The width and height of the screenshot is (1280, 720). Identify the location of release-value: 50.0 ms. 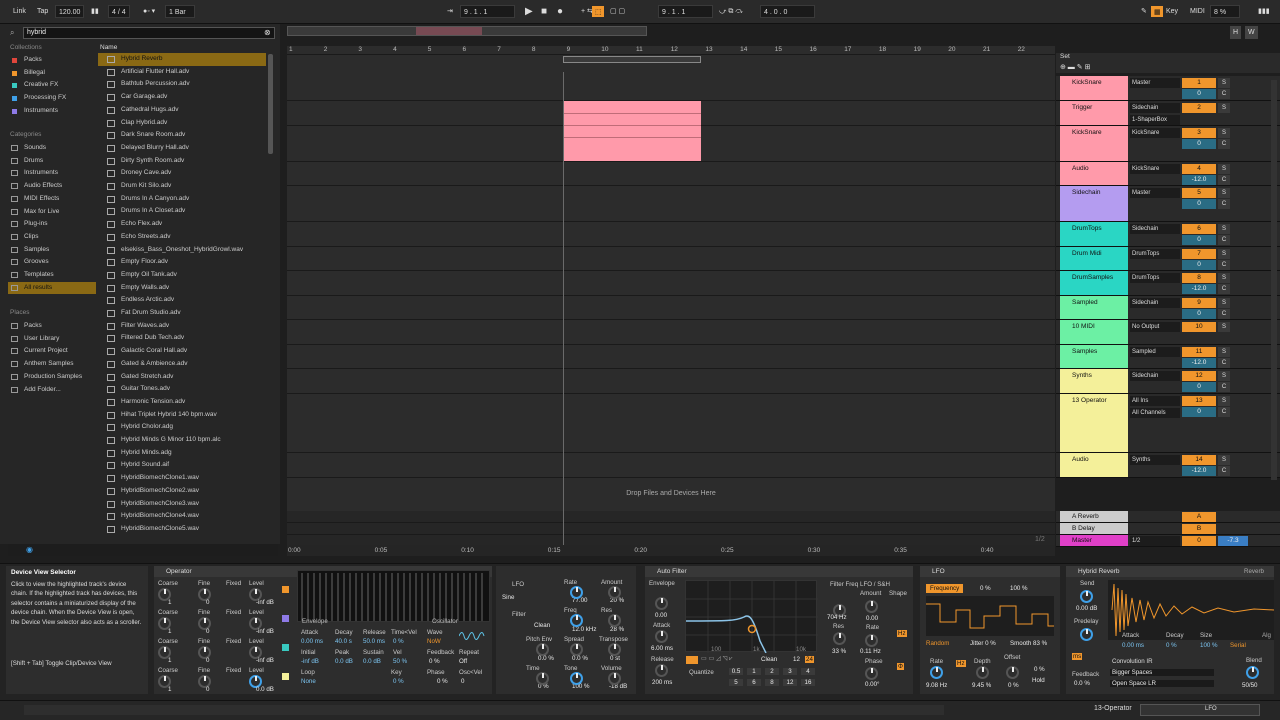
(374, 641).